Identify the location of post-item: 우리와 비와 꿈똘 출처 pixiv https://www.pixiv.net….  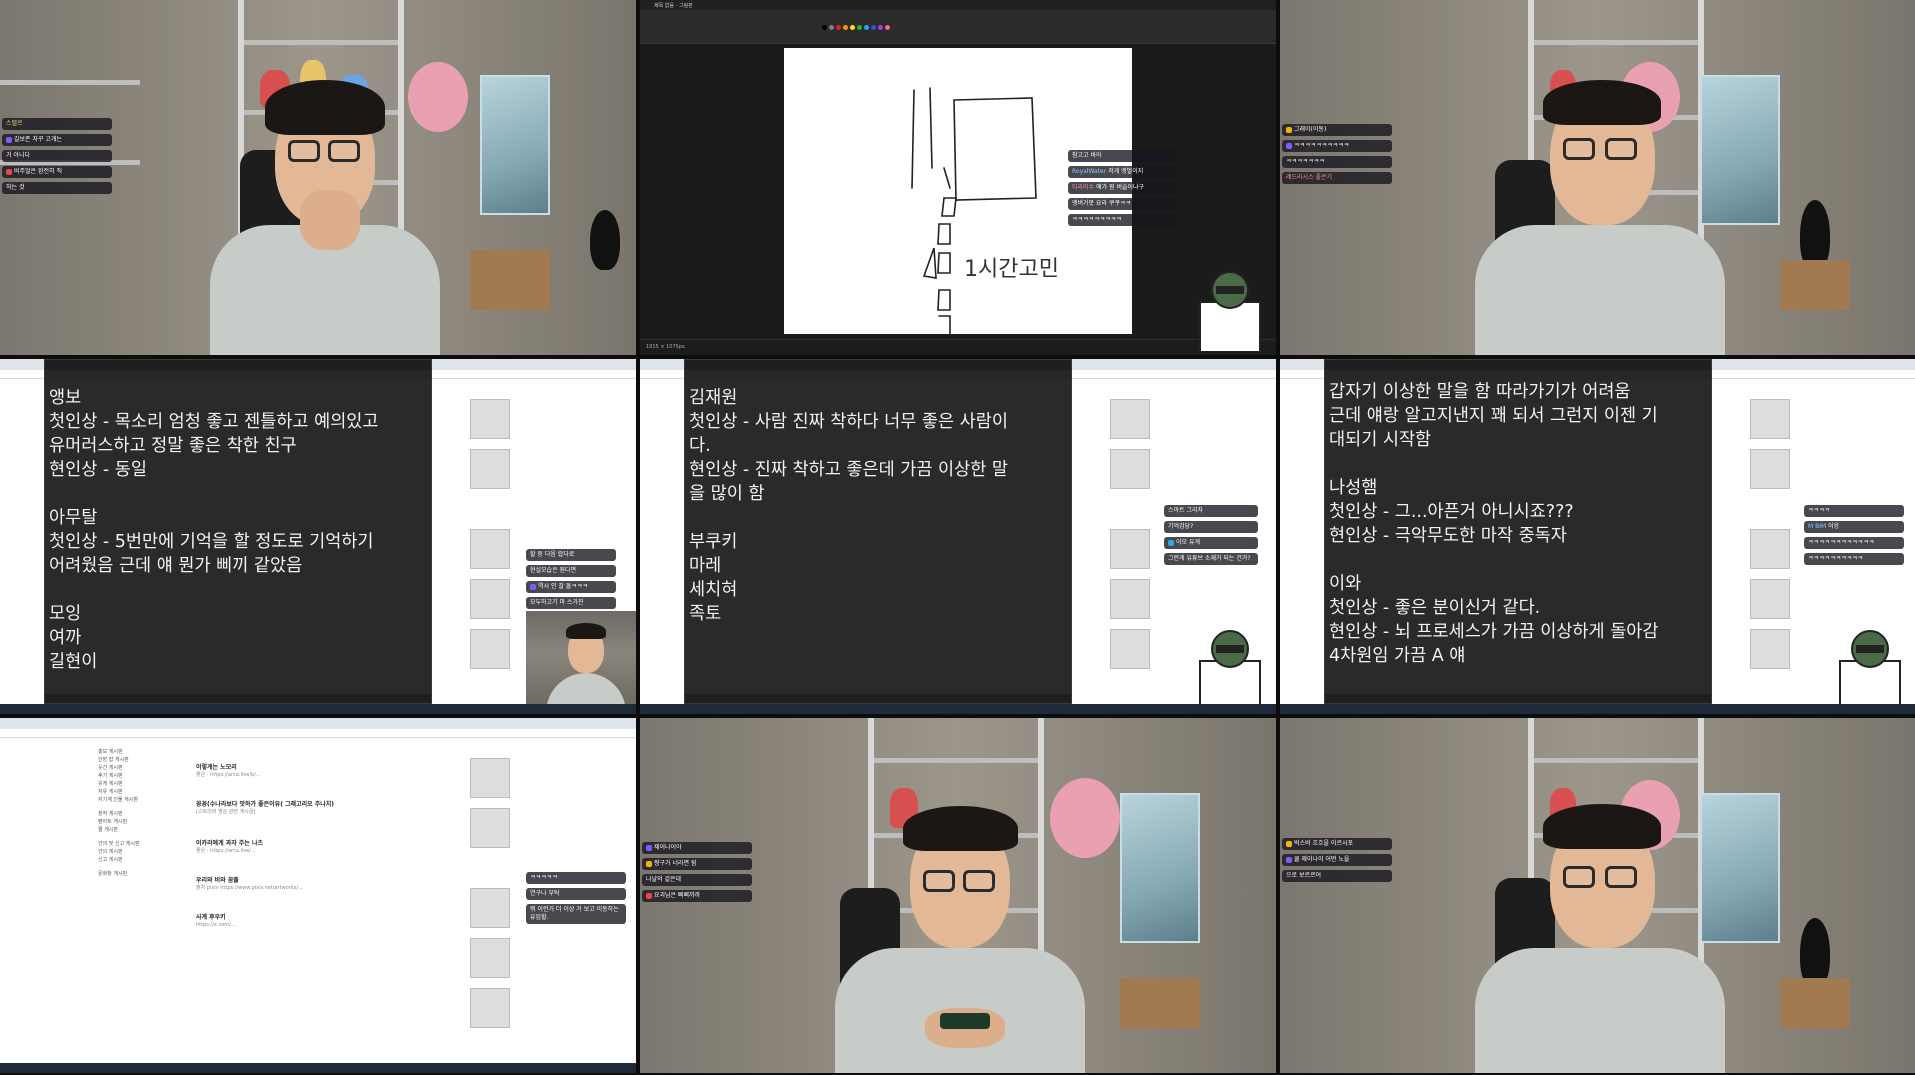
(326, 884).